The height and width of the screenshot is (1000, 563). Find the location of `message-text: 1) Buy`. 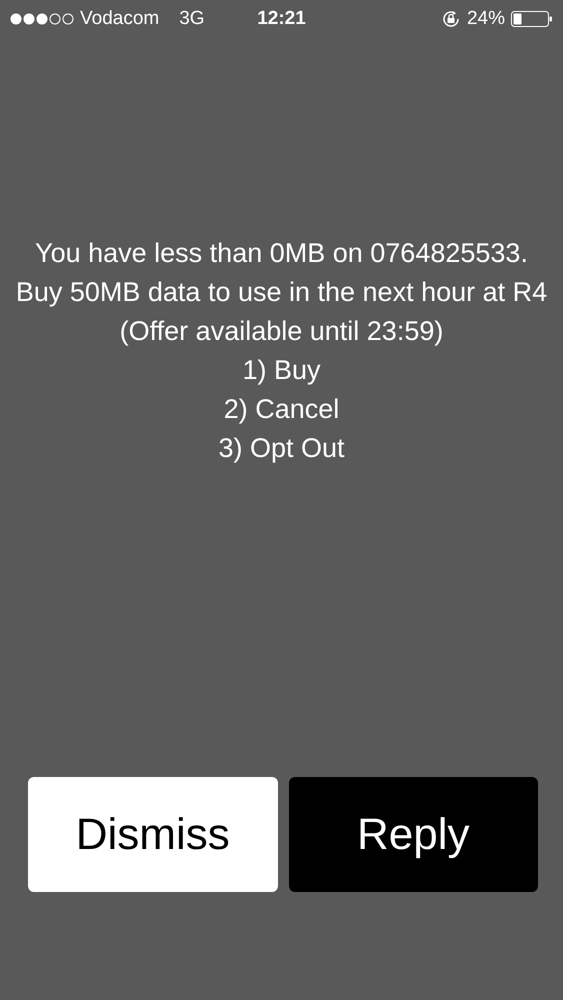

message-text: 1) Buy is located at coordinates (281, 370).